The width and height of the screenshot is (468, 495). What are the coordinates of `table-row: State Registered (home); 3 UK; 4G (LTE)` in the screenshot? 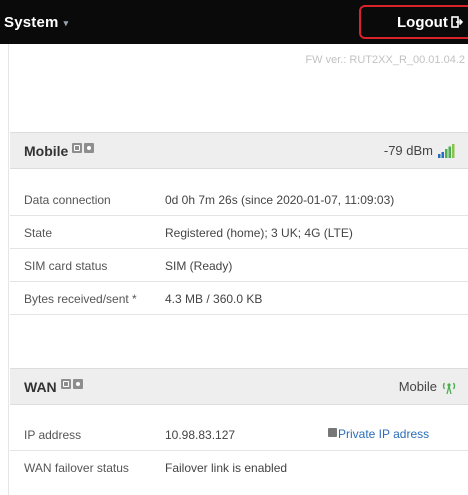 It's located at (239, 232).